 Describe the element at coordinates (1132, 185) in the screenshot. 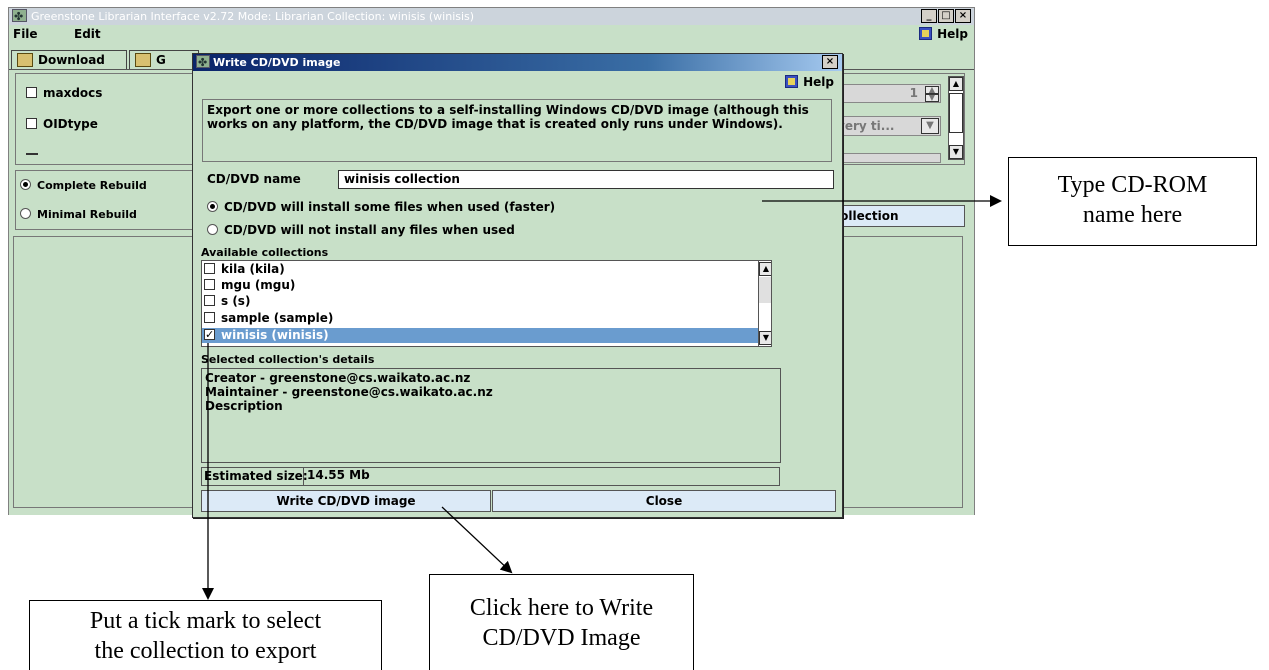

I see `cdrom-note-line1: Type CD-ROM` at that location.